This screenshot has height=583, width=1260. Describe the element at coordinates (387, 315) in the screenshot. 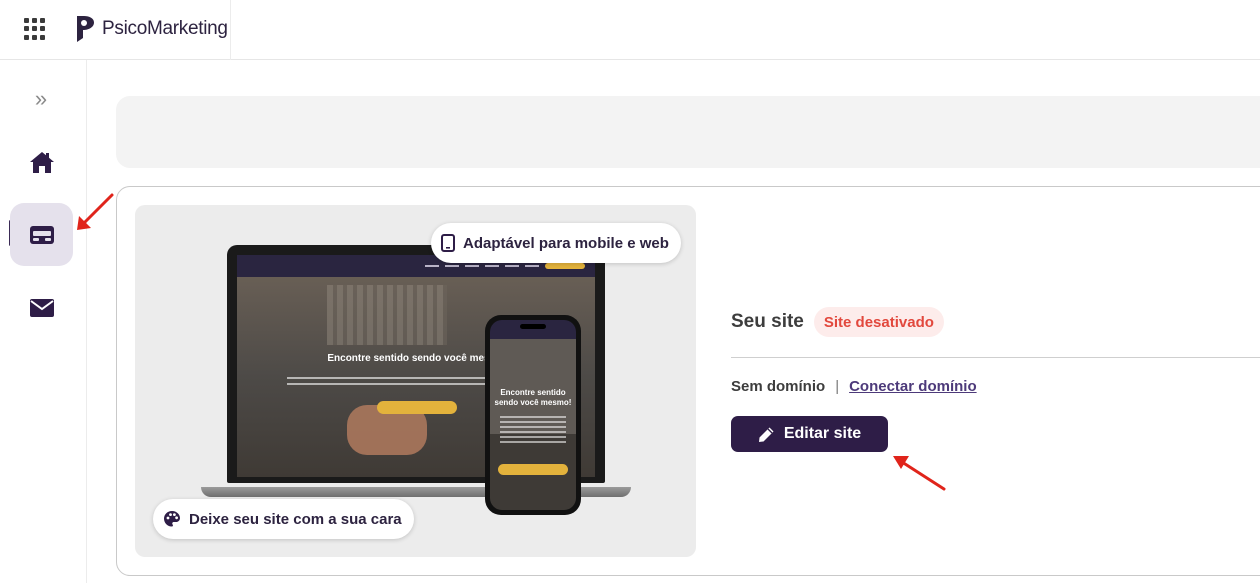

I see `bookshelf-image` at that location.